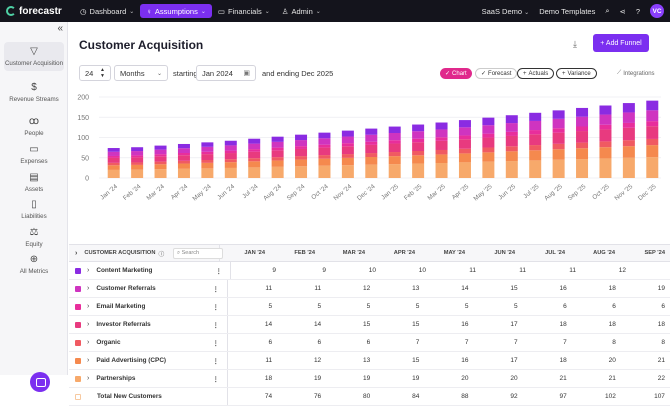  I want to click on value-cell: 13, so click(399, 288).